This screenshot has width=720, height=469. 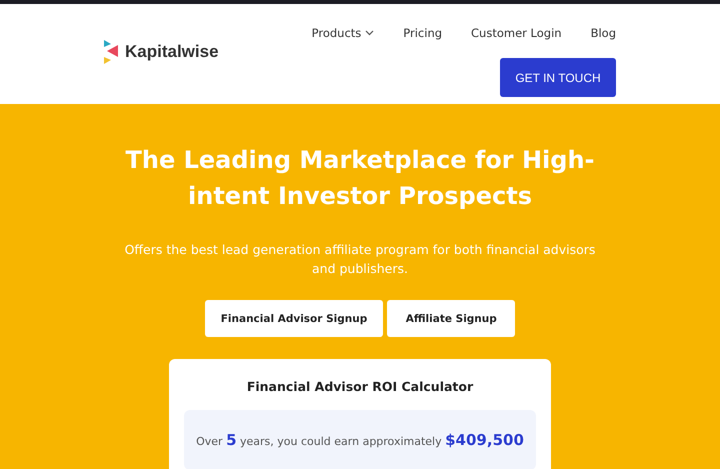 I want to click on hero-title: The Leading Marketplace for High-intent Investor Prospects, so click(x=360, y=178).